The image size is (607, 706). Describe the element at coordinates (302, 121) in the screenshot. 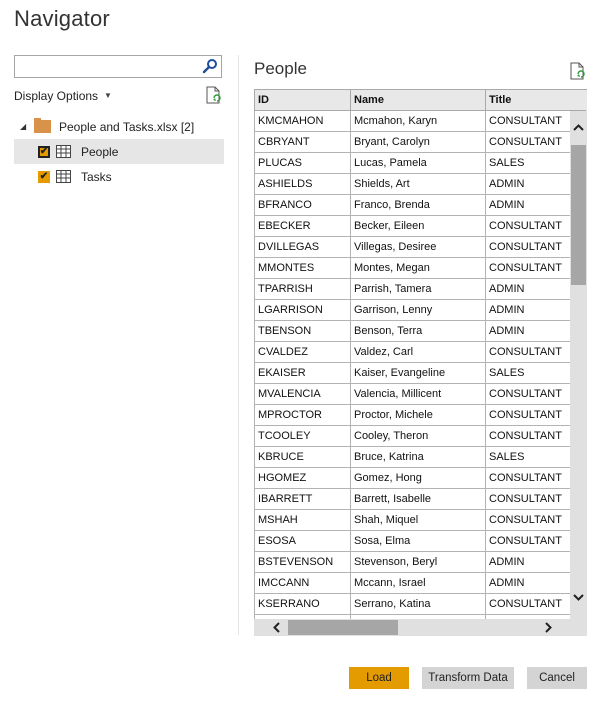

I see `cell-id: KMCMAHON` at that location.